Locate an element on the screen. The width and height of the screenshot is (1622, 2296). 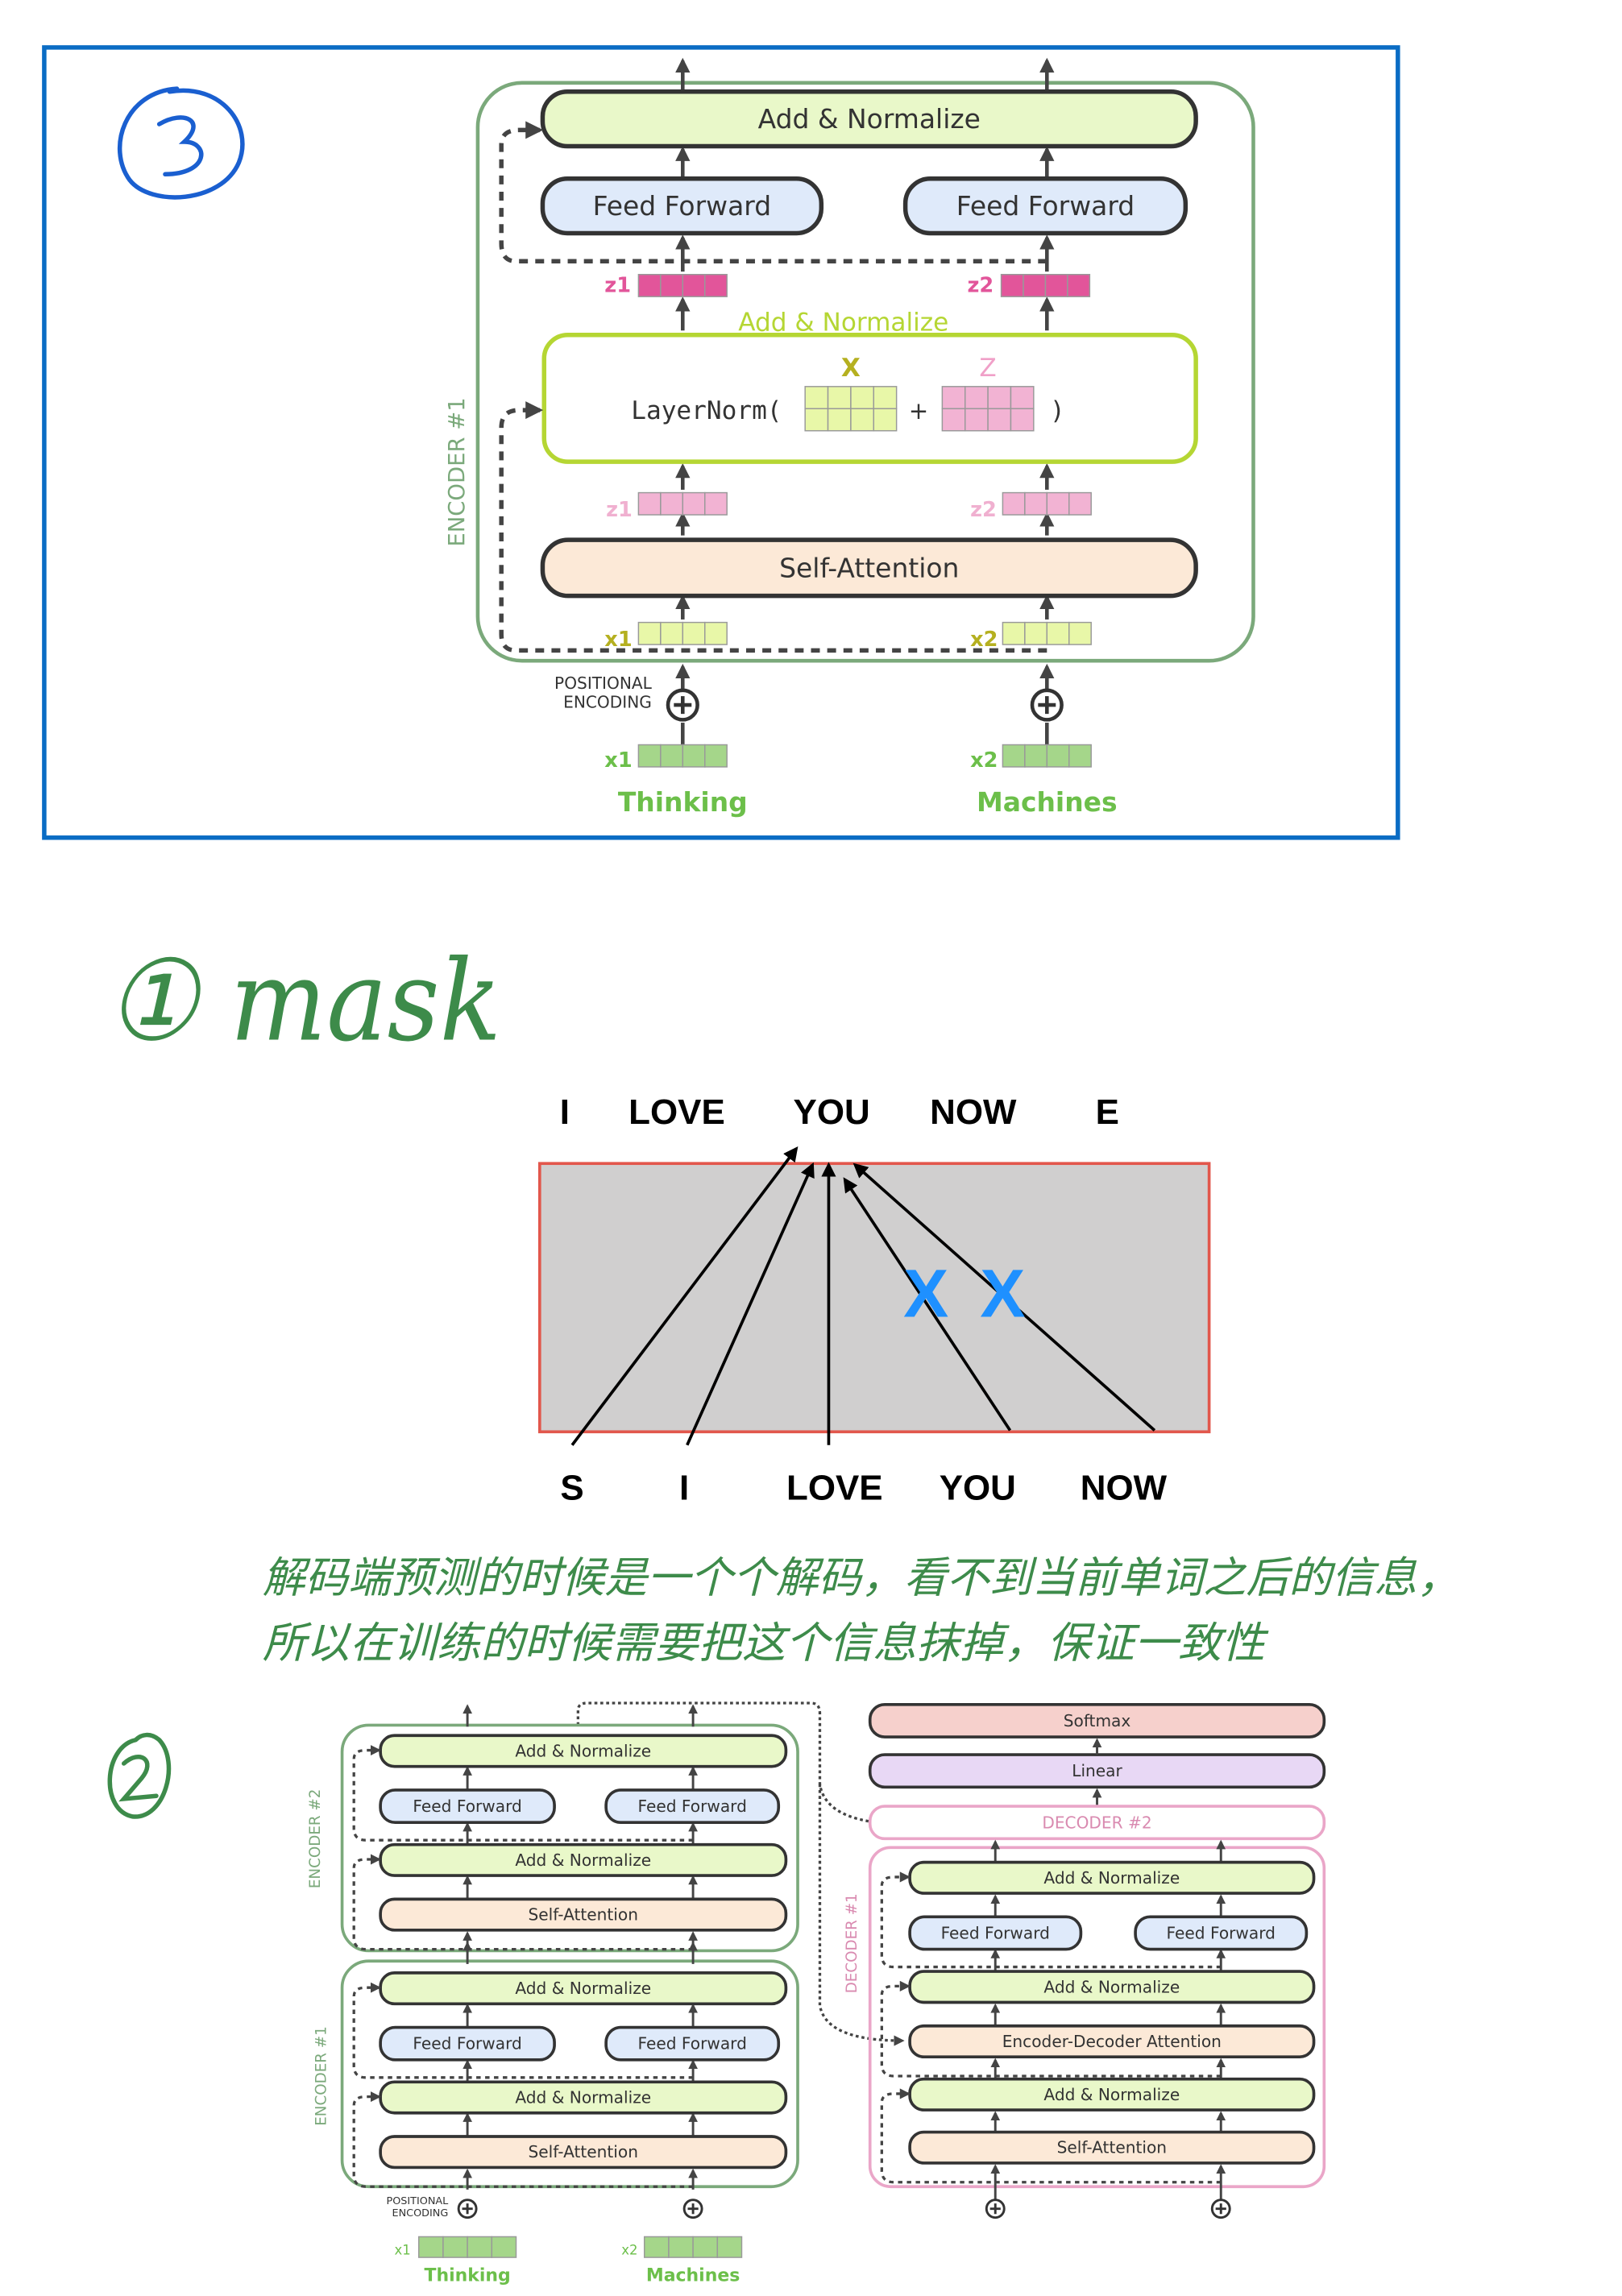
z-matrix is located at coordinates (988, 409).